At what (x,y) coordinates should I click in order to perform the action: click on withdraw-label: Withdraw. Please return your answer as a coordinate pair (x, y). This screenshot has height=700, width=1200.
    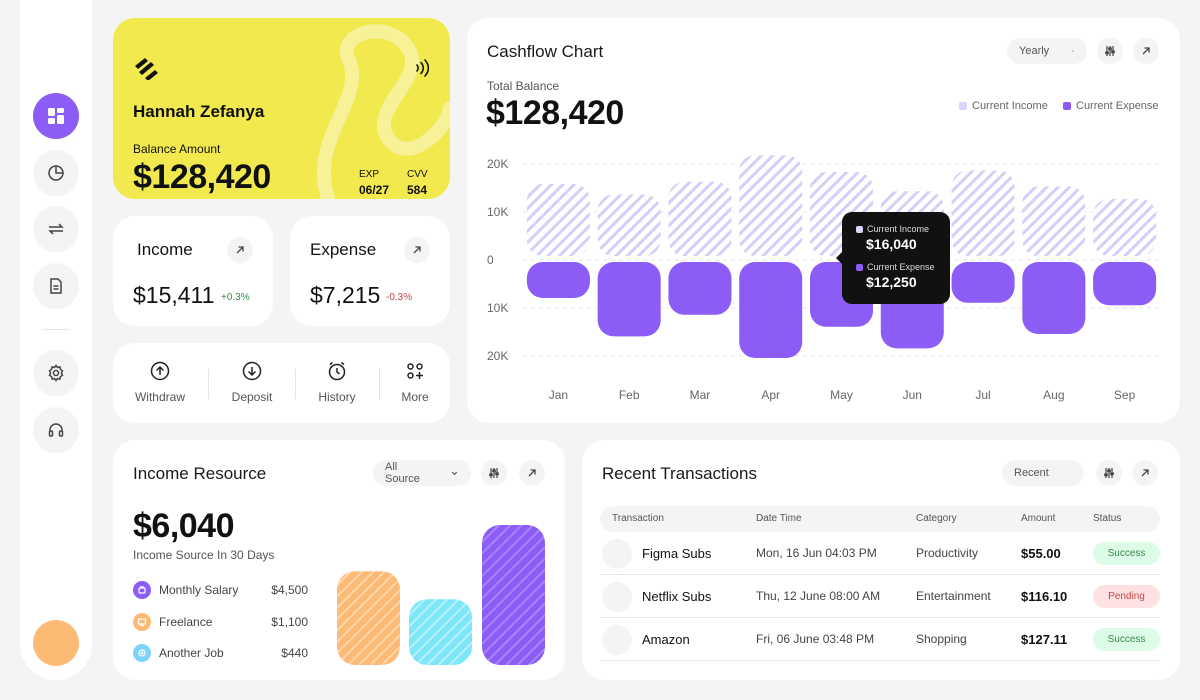
    Looking at the image, I should click on (159, 397).